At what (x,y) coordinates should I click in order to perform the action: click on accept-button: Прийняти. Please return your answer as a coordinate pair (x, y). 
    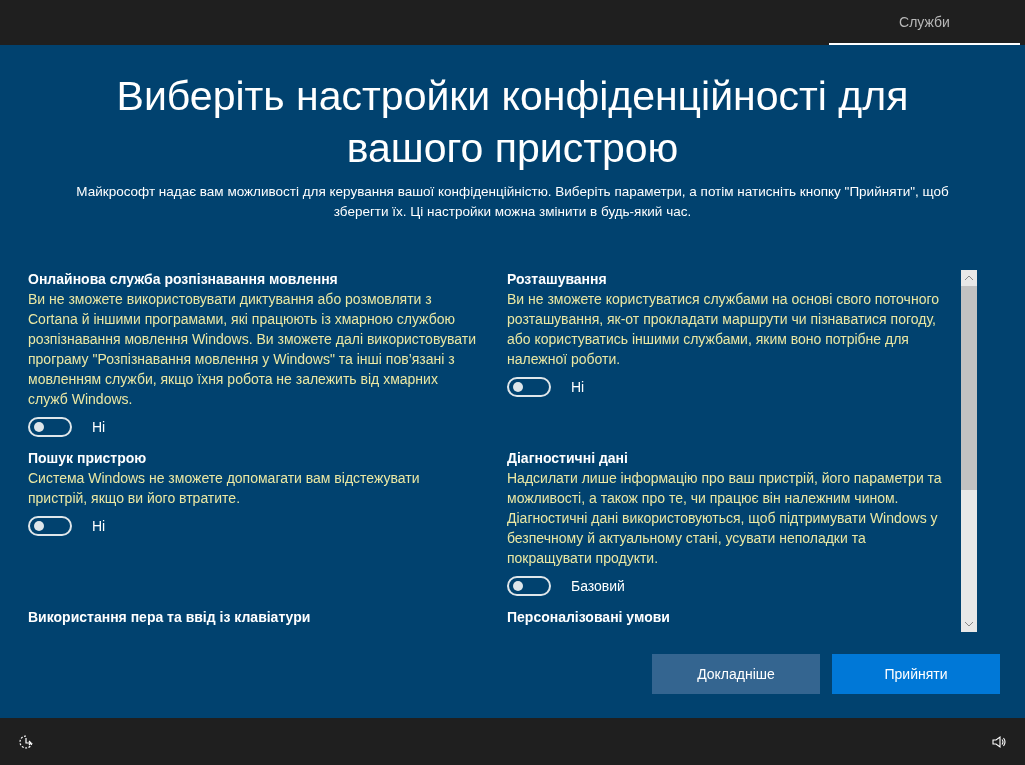
    Looking at the image, I should click on (916, 674).